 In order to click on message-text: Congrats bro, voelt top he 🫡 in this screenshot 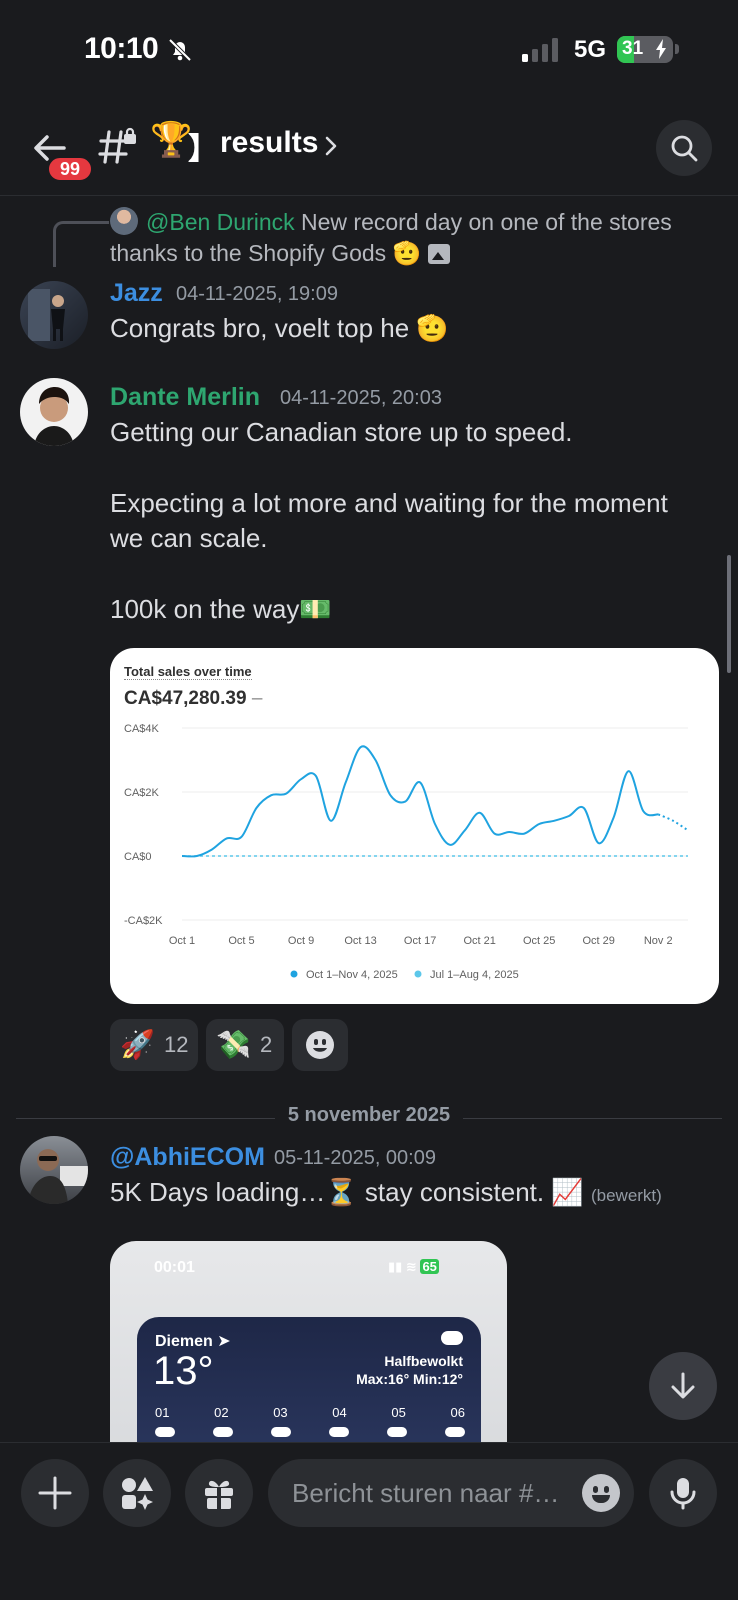, I will do `click(279, 328)`.